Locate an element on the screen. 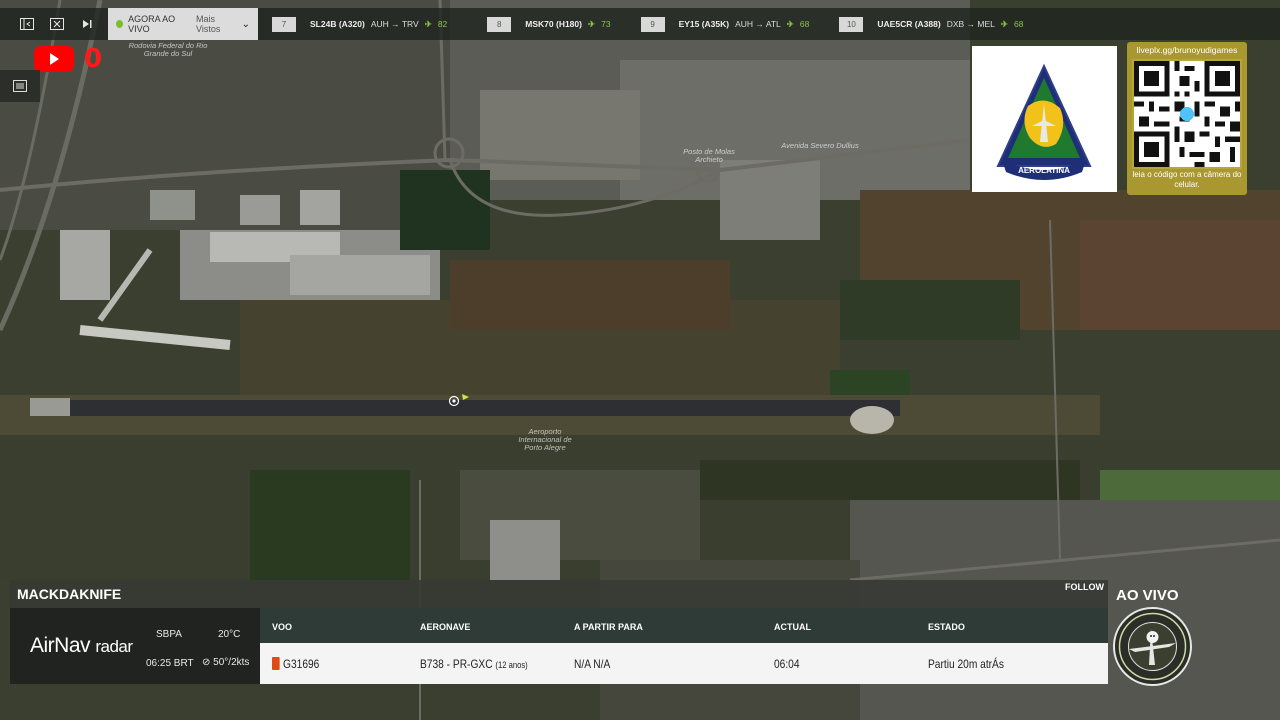  mode-label: AGORA AO VIVO is located at coordinates (152, 24).